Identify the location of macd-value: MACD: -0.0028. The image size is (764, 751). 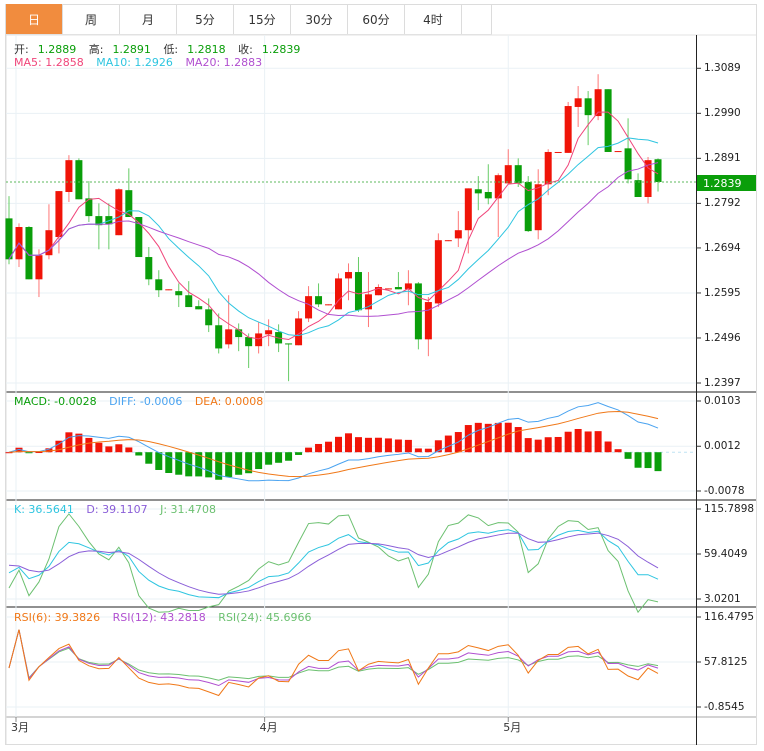
(55, 401).